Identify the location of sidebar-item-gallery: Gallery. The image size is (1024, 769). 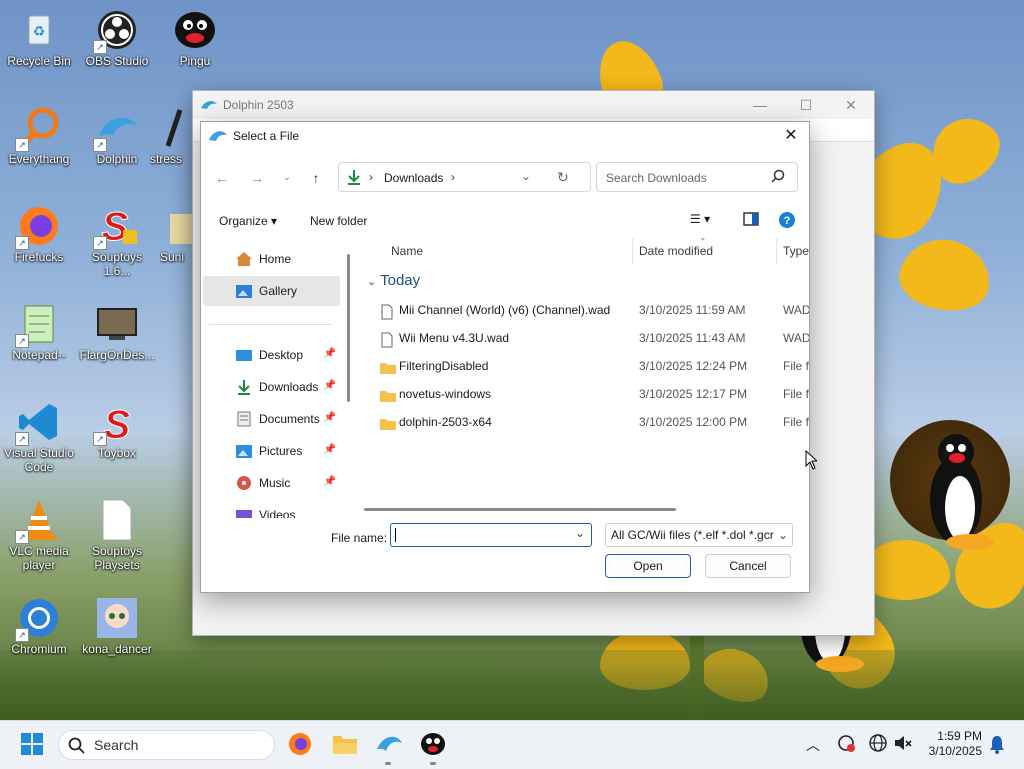
(271, 291).